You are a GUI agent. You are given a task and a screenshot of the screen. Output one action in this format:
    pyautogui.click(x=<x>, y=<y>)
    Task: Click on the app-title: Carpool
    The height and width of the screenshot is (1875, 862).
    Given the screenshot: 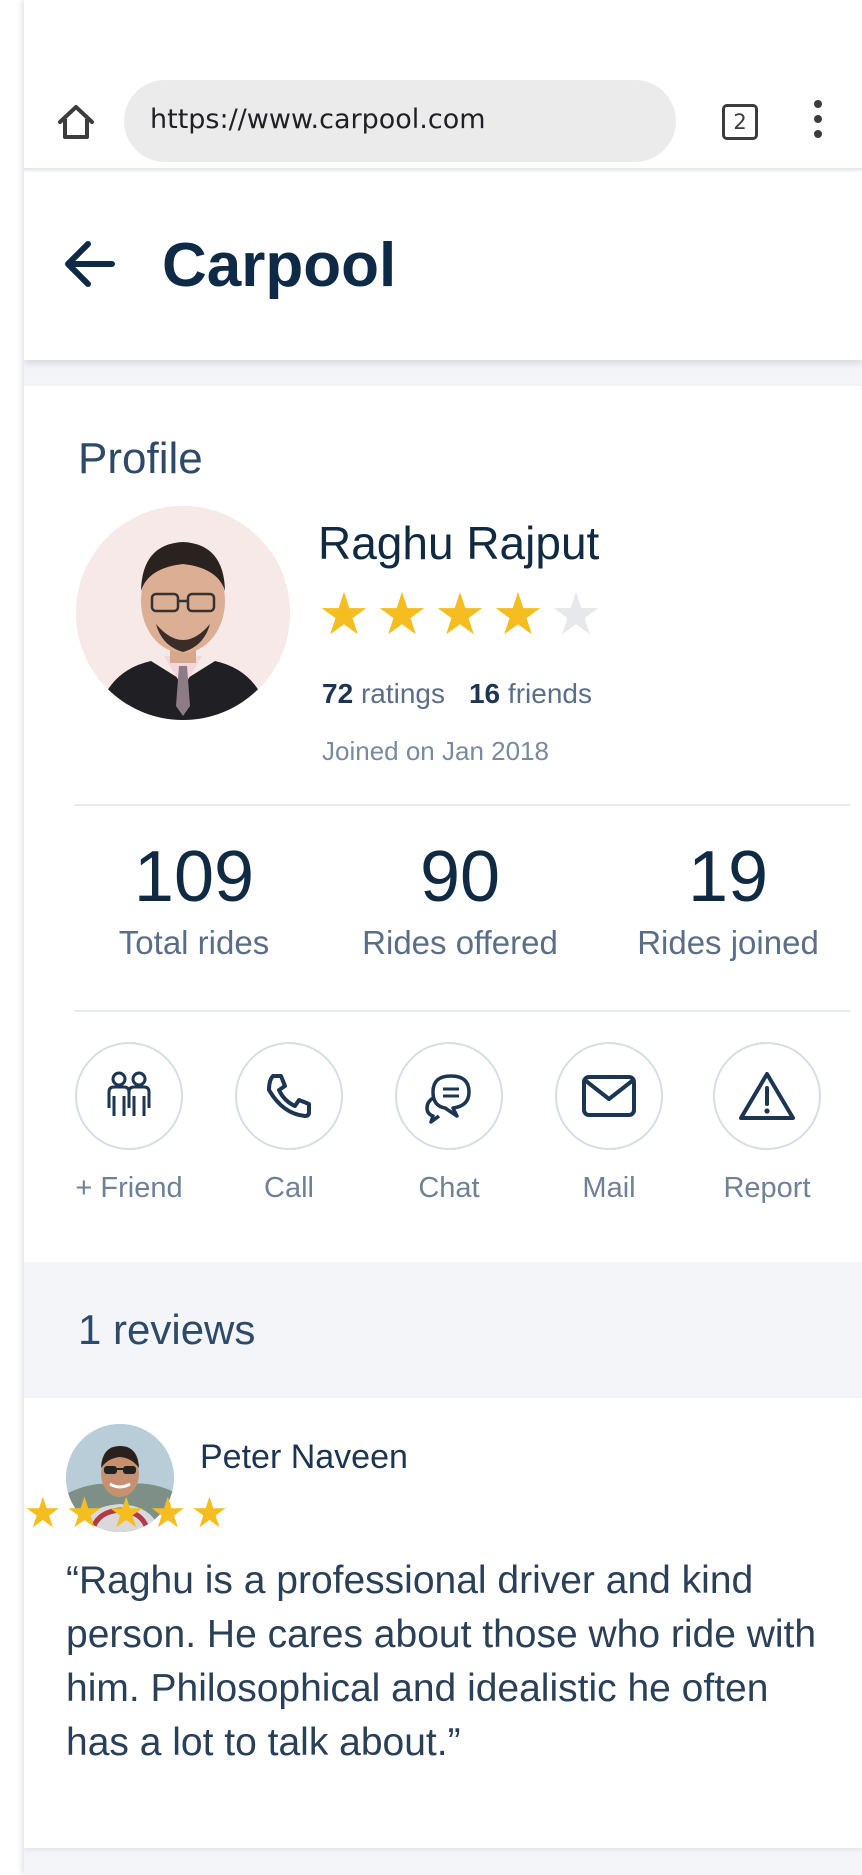 What is the action you would take?
    pyautogui.click(x=279, y=265)
    